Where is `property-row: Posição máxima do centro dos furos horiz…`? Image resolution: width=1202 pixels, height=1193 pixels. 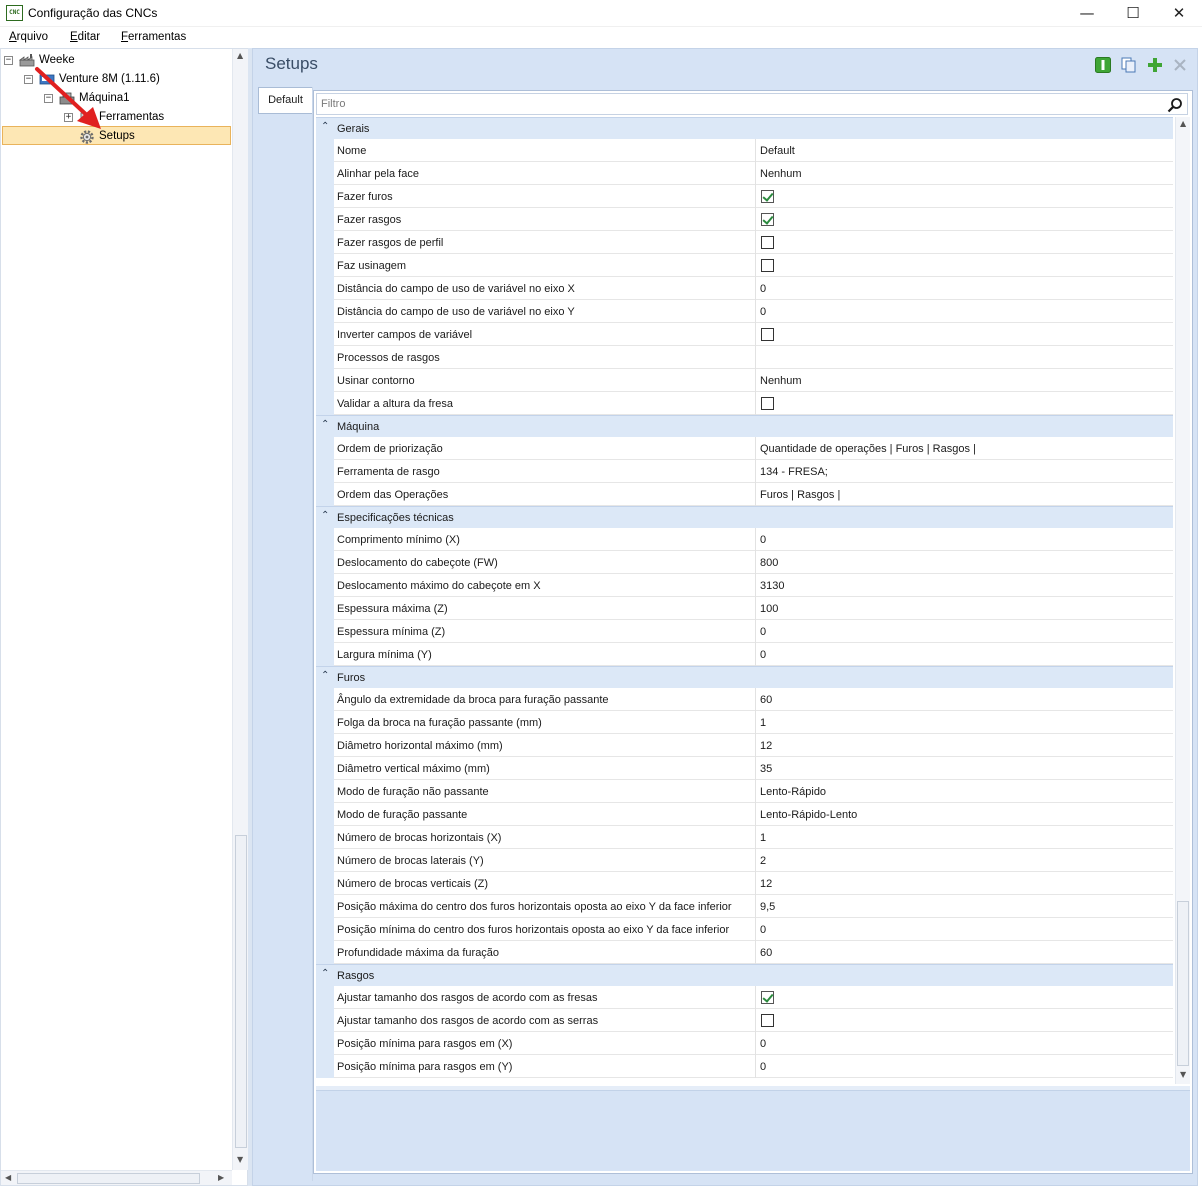 property-row: Posição máxima do centro dos furos horiz… is located at coordinates (753, 906).